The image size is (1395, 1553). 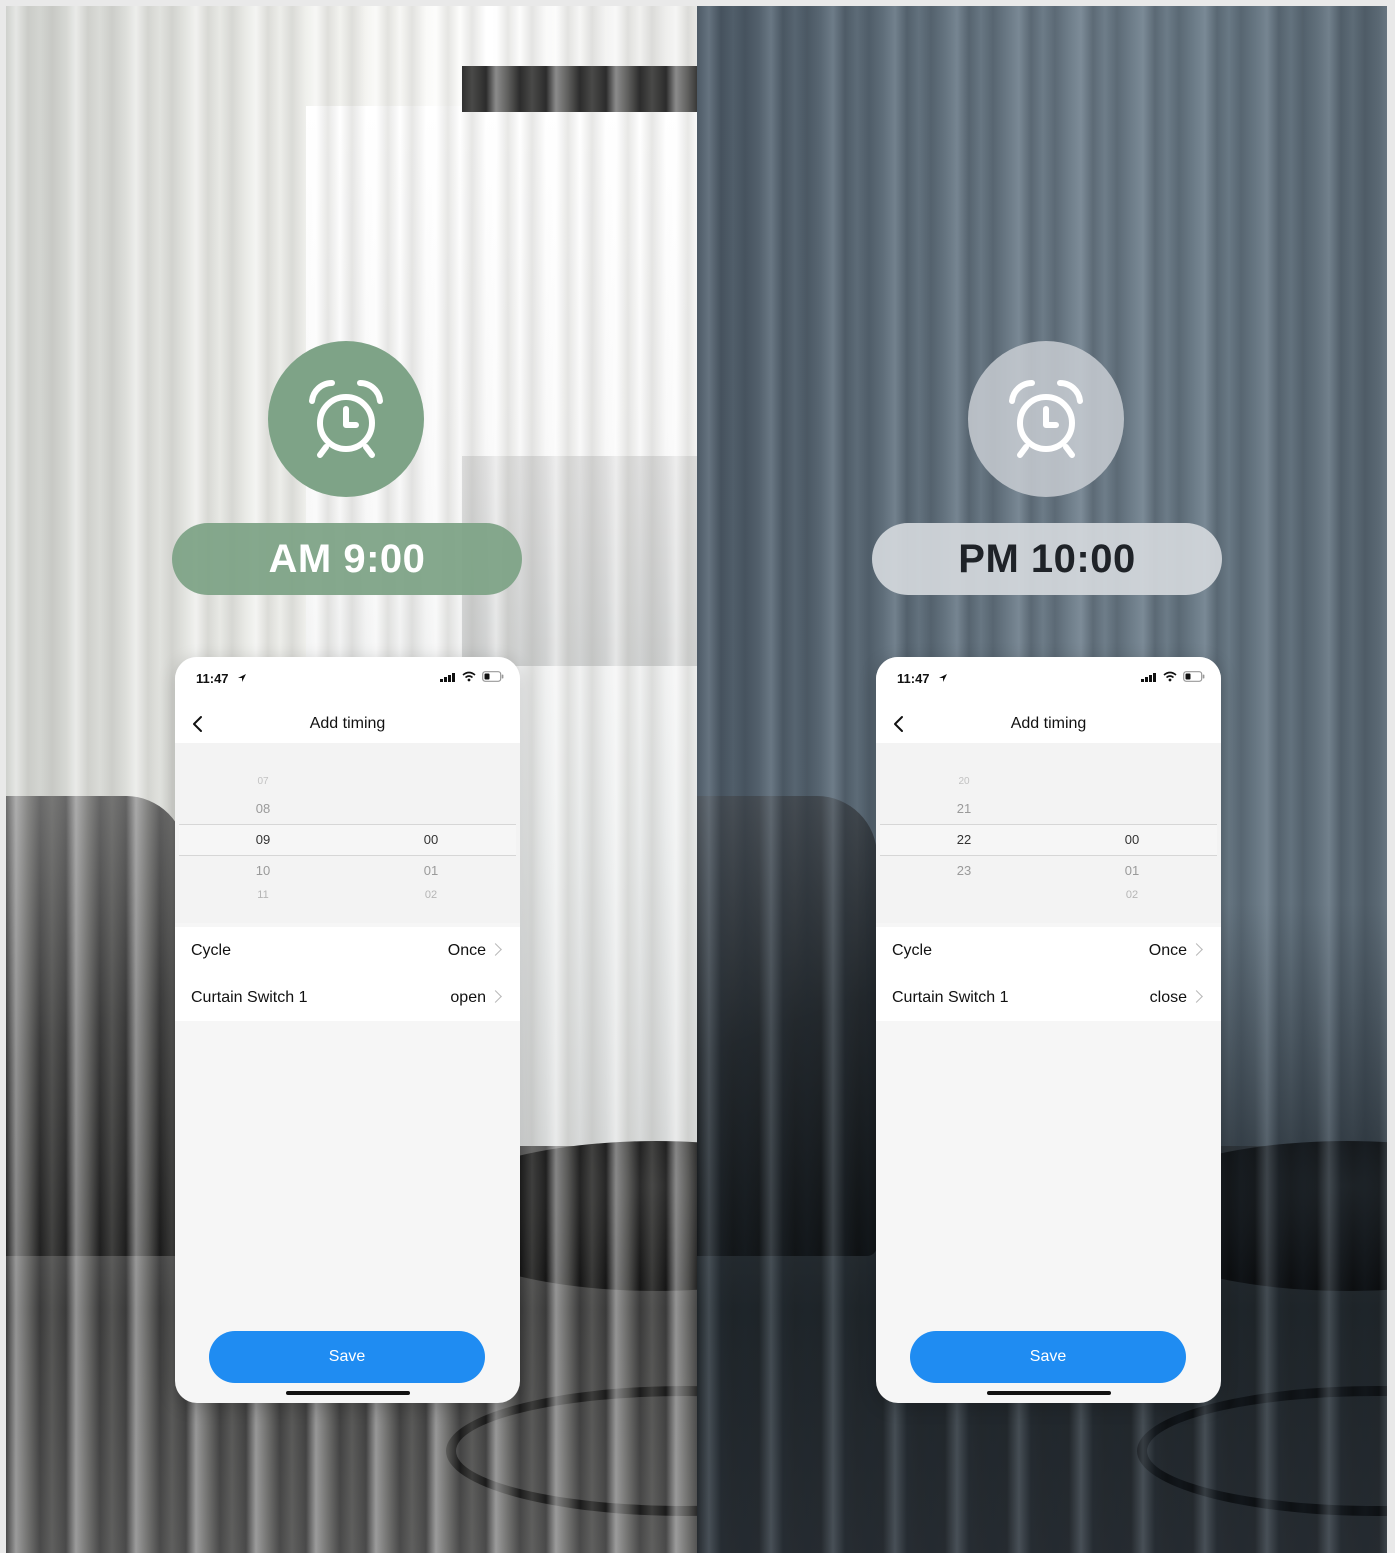 What do you see at coordinates (1048, 997) in the screenshot?
I see `curtain-switch-row: Curtain Switch 1 close` at bounding box center [1048, 997].